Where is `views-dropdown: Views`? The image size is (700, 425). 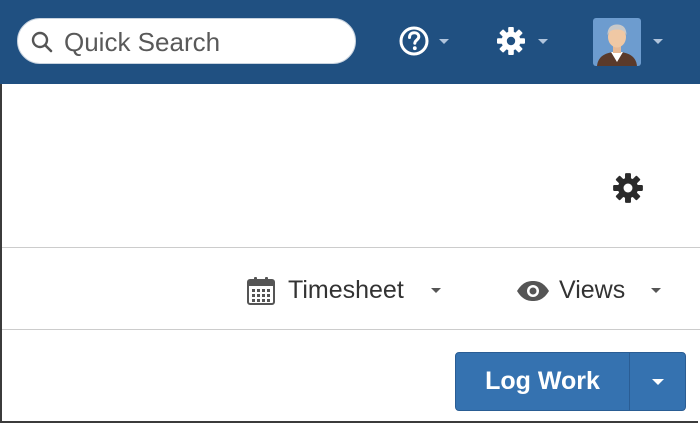 views-dropdown: Views is located at coordinates (592, 290).